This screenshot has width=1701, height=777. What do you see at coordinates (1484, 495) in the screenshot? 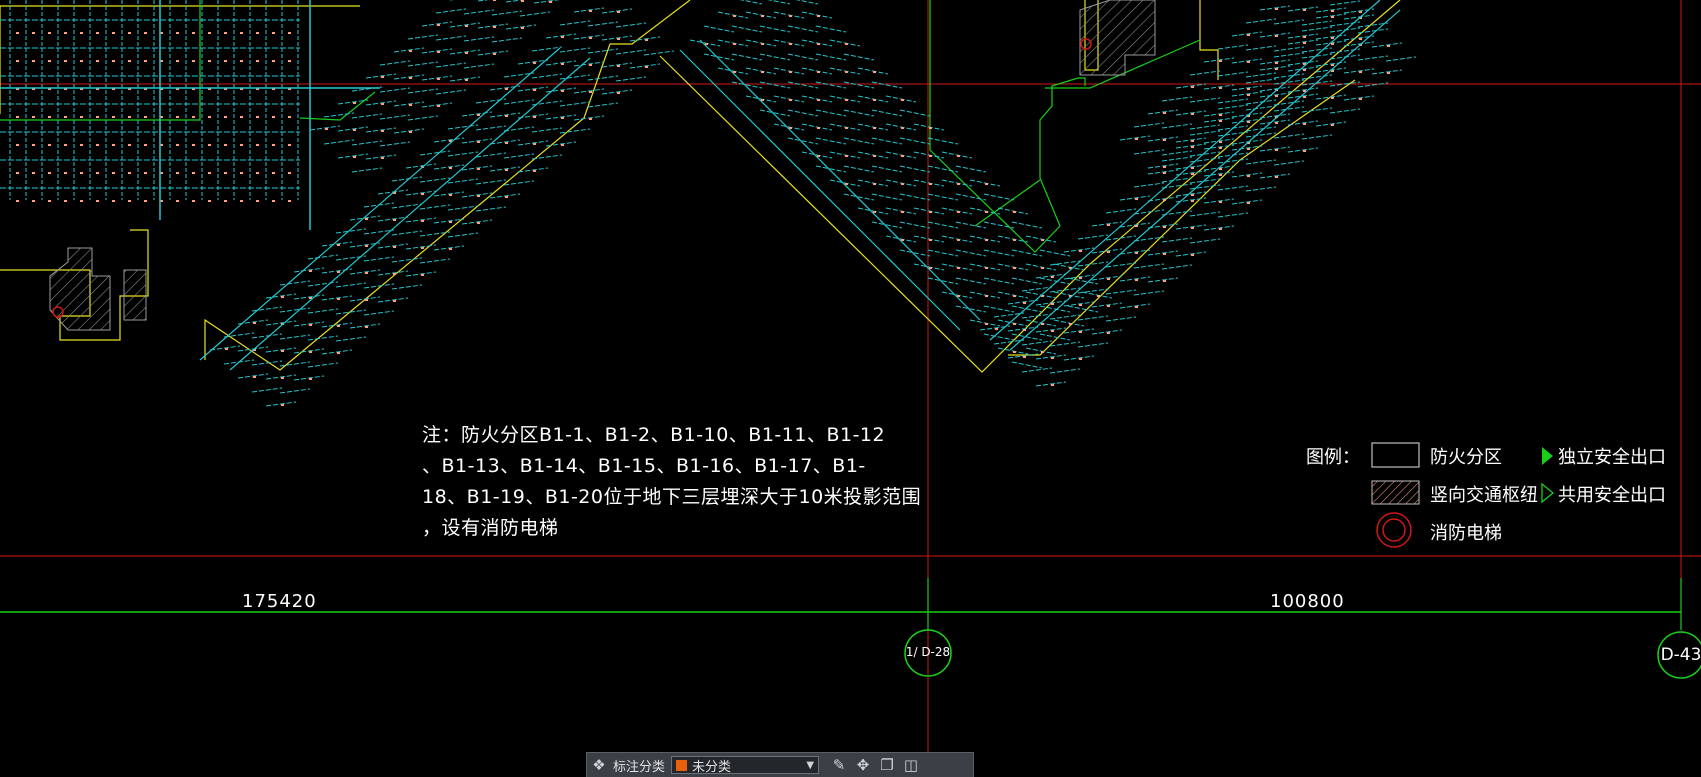
I see `legend-vertical-core-label: 竖向交通枢纽` at bounding box center [1484, 495].